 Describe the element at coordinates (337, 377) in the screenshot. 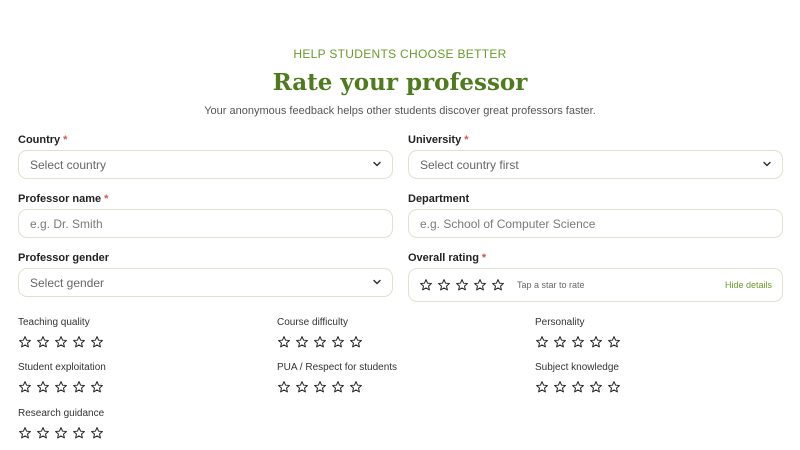

I see `detail-rating-pua-respect: PUA / Respect for students` at that location.